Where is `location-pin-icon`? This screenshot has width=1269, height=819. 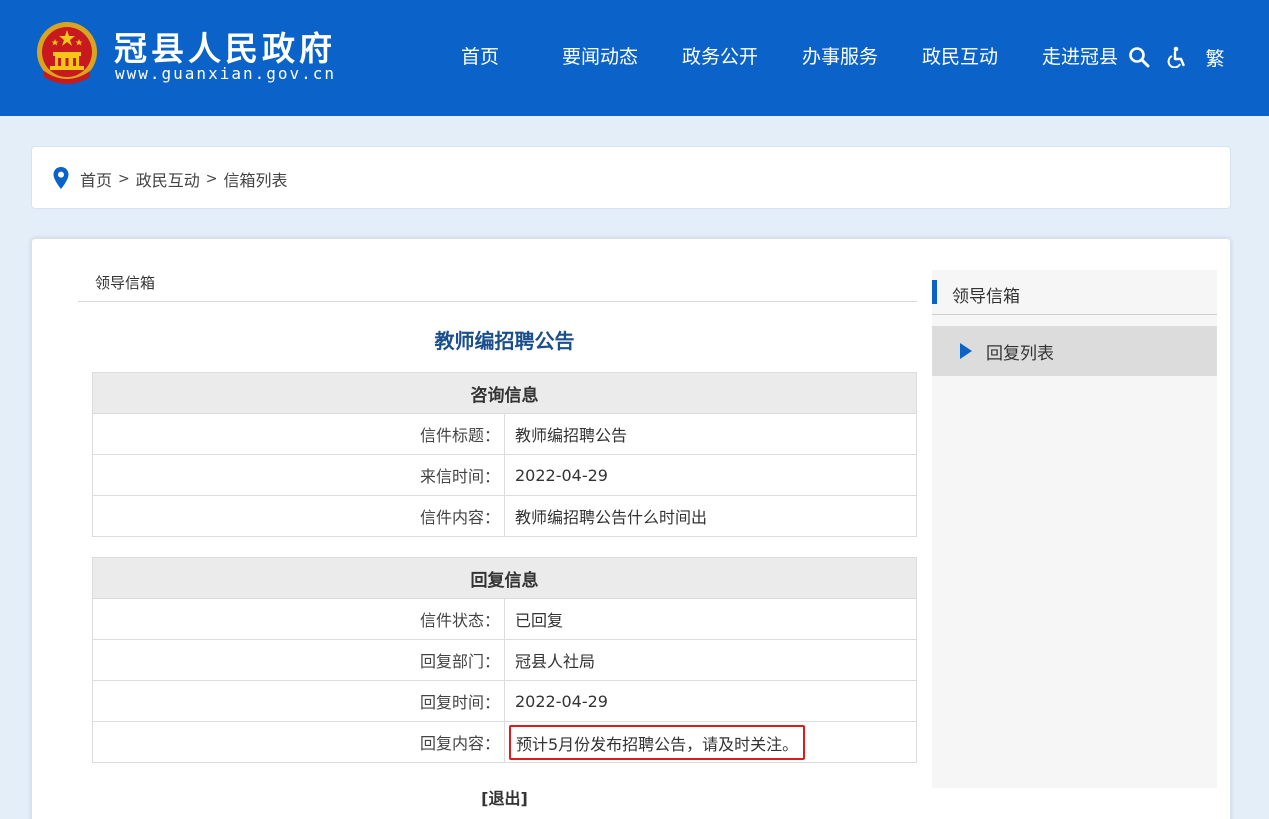 location-pin-icon is located at coordinates (61, 178).